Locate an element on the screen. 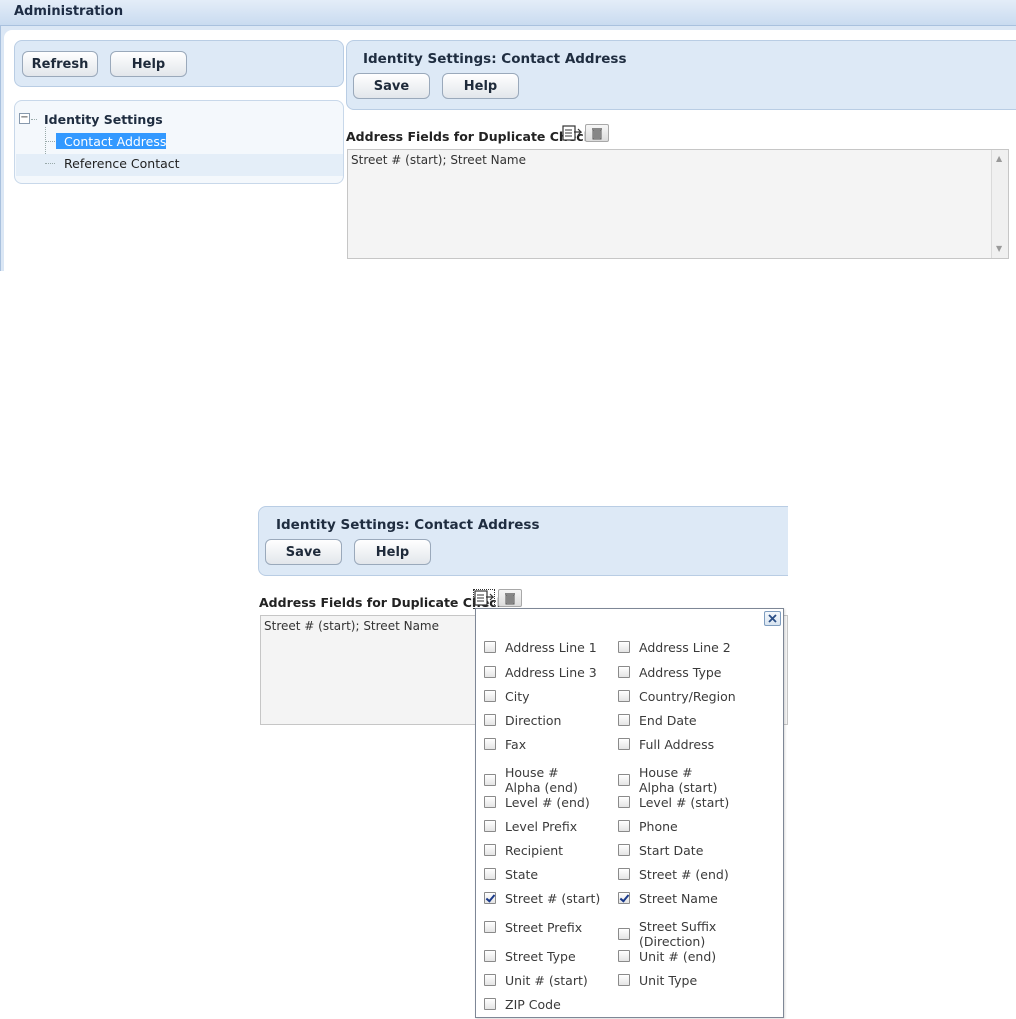  option-street-prefix: Street Prefix is located at coordinates (548, 927).